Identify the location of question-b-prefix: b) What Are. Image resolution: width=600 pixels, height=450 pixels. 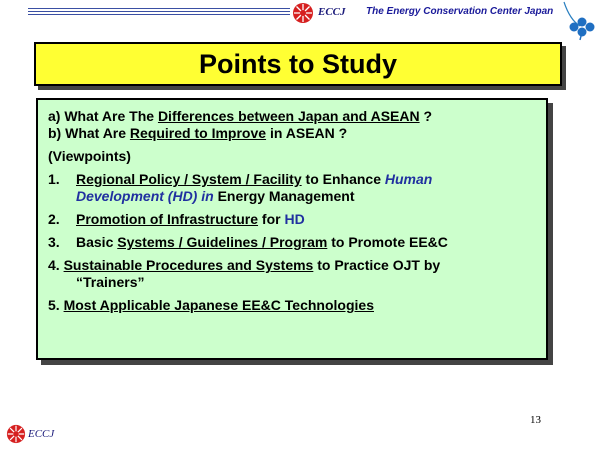
(89, 133).